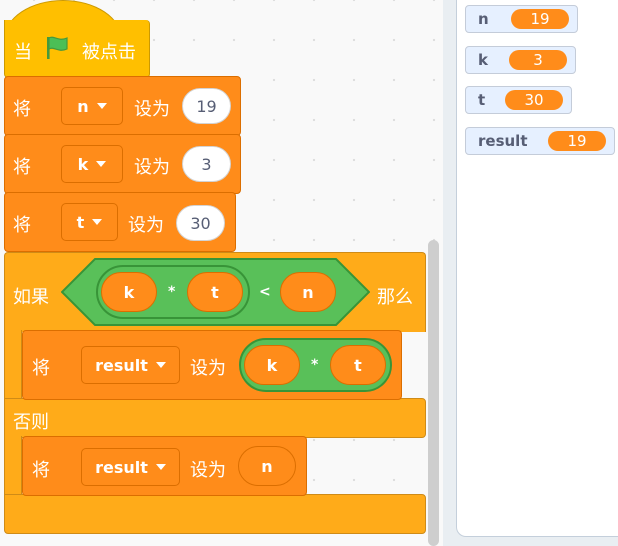 The image size is (618, 546). Describe the element at coordinates (534, 100) in the screenshot. I see `monitor-value: 30` at that location.